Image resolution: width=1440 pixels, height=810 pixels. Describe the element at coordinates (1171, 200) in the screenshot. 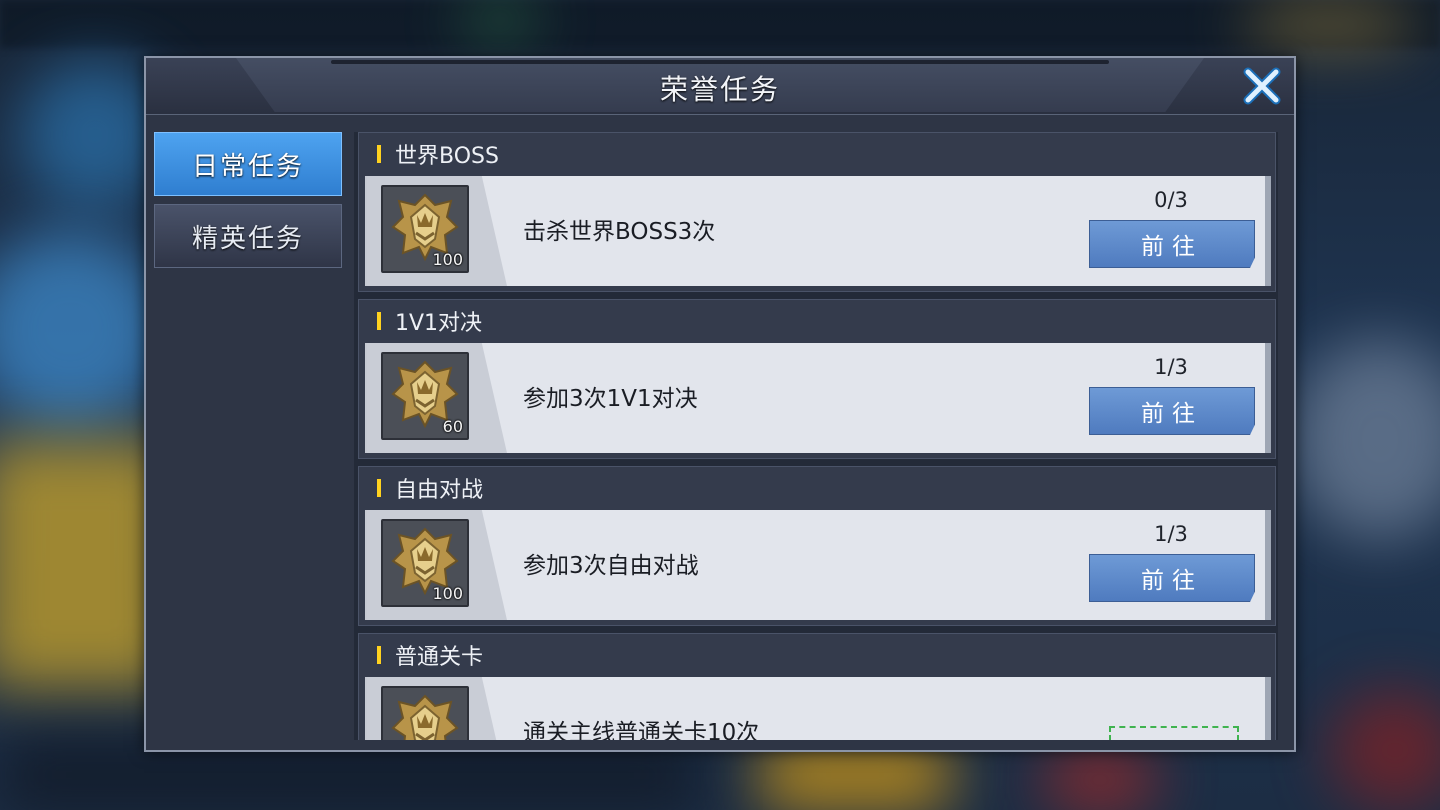

I see `task-progress: 0/3` at that location.